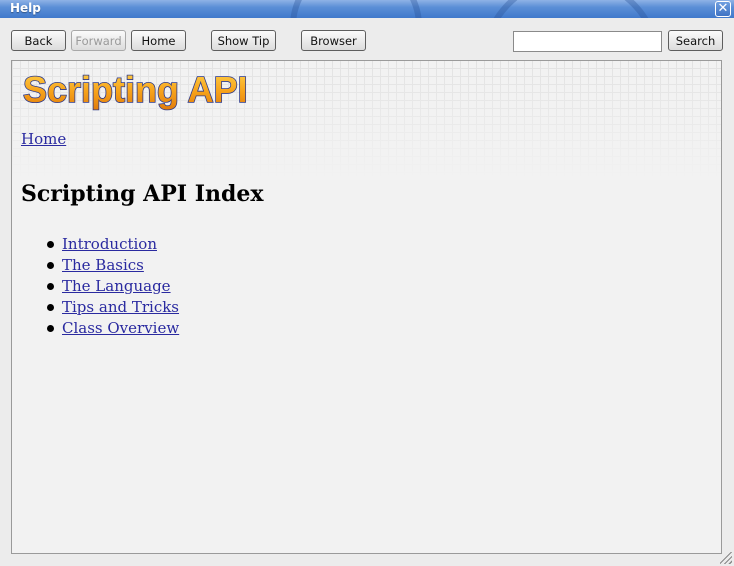  I want to click on list-item: Introduction, so click(100, 245).